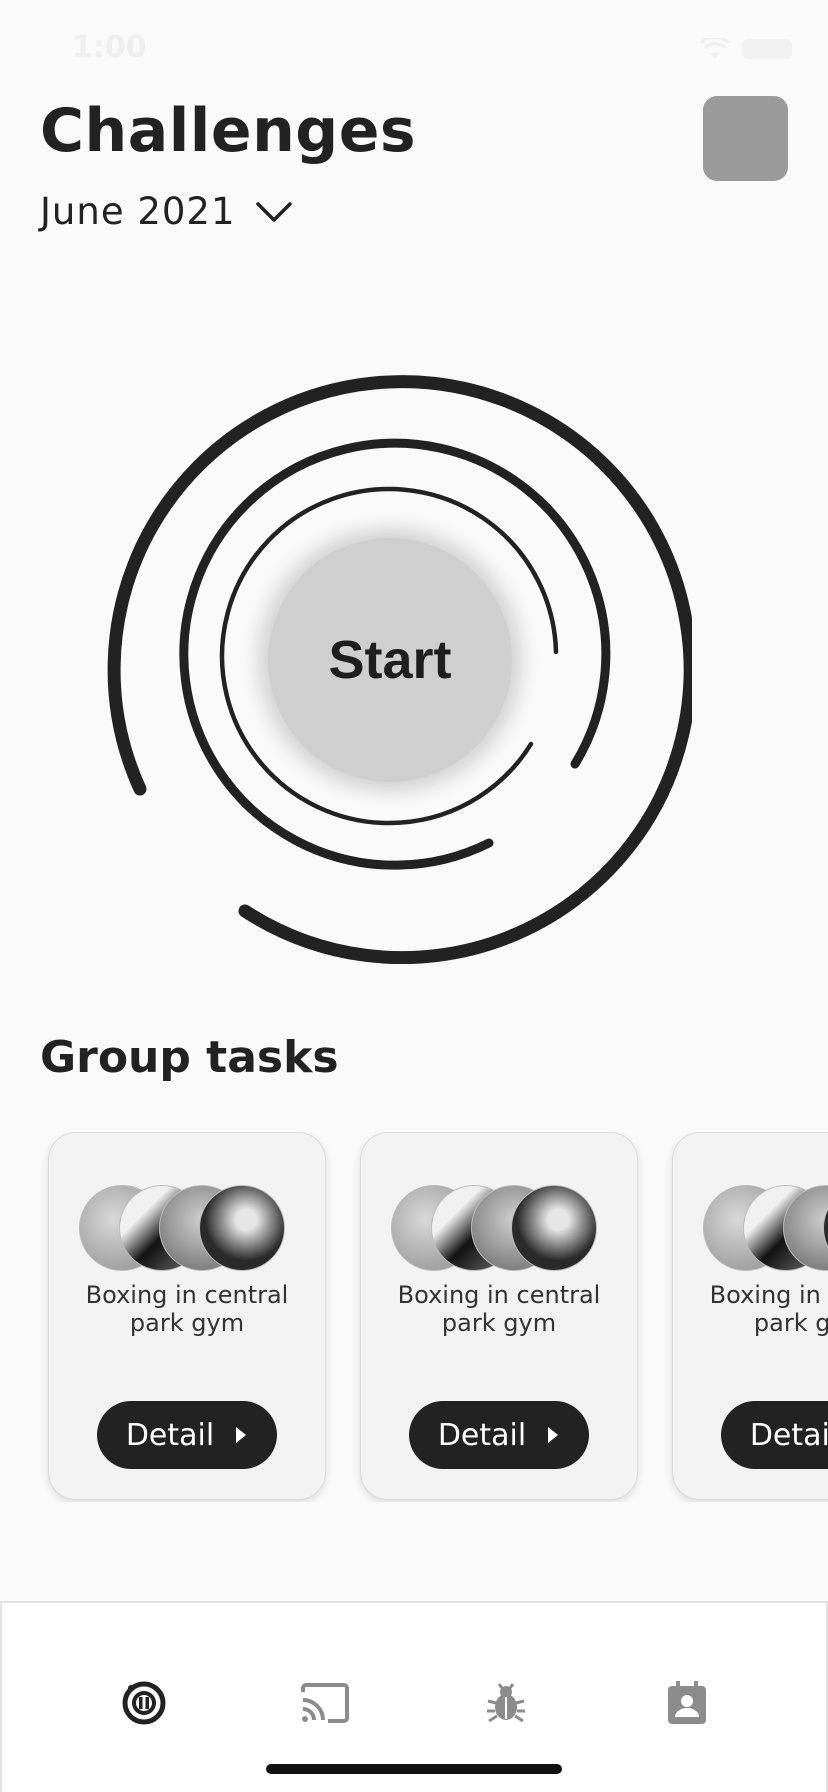 This screenshot has height=1792, width=828. I want to click on status-icons, so click(746, 49).